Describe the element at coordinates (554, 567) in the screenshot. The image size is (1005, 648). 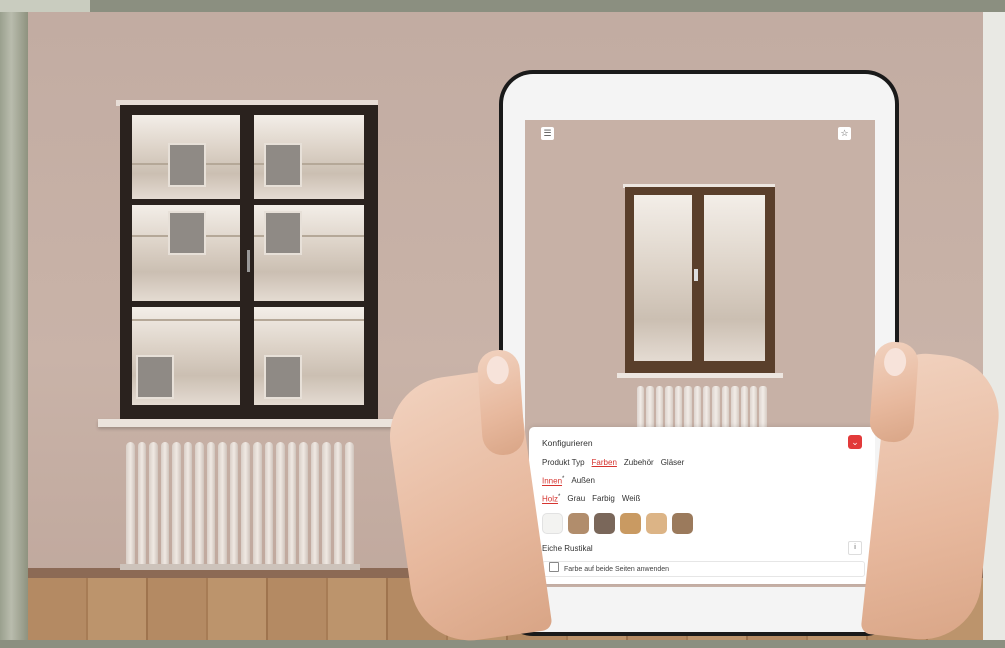
I see `checkbox-icon` at that location.